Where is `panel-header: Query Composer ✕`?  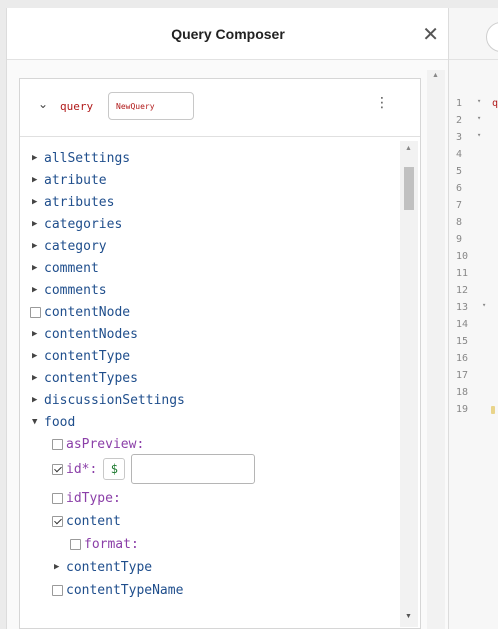 panel-header: Query Composer ✕ is located at coordinates (228, 34).